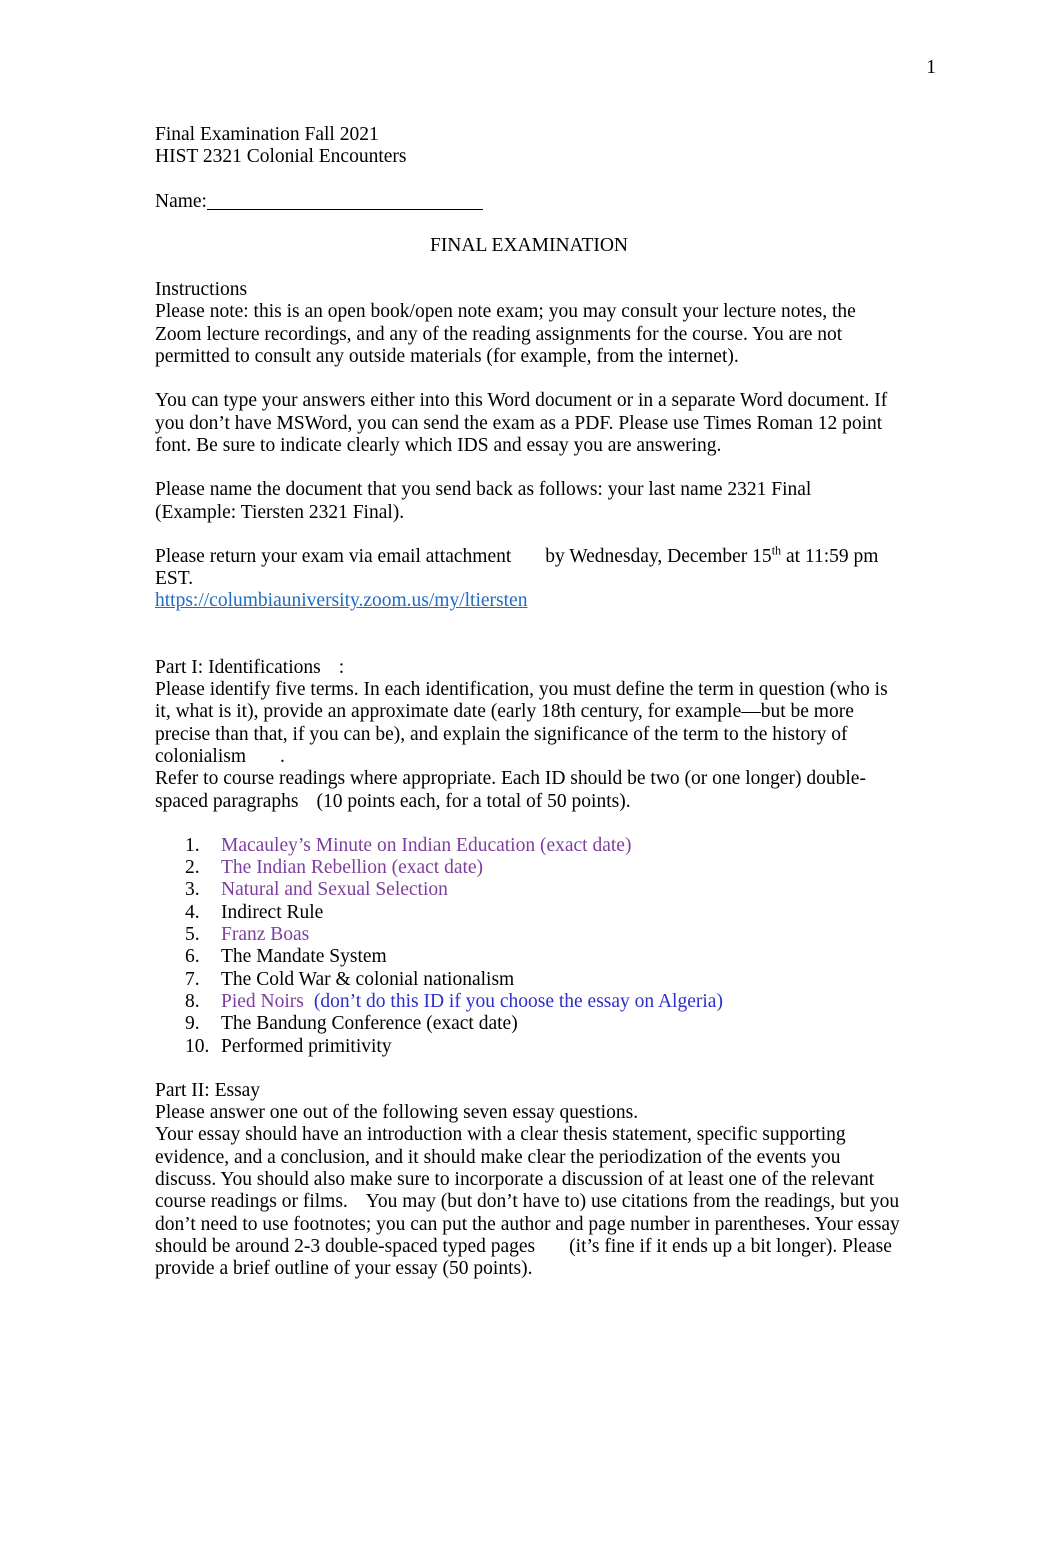 The image size is (1062, 1561). Describe the element at coordinates (280, 512) in the screenshot. I see `file-naming-line-2: (Example: Tiersten 2321 Final).` at that location.